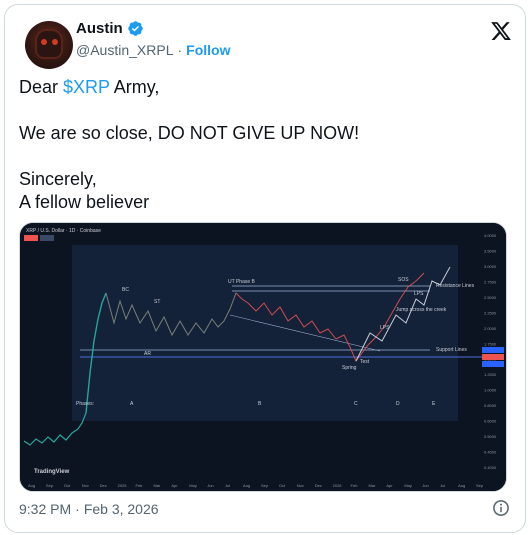  Describe the element at coordinates (451, 350) in the screenshot. I see `label-support: Support Lines` at that location.